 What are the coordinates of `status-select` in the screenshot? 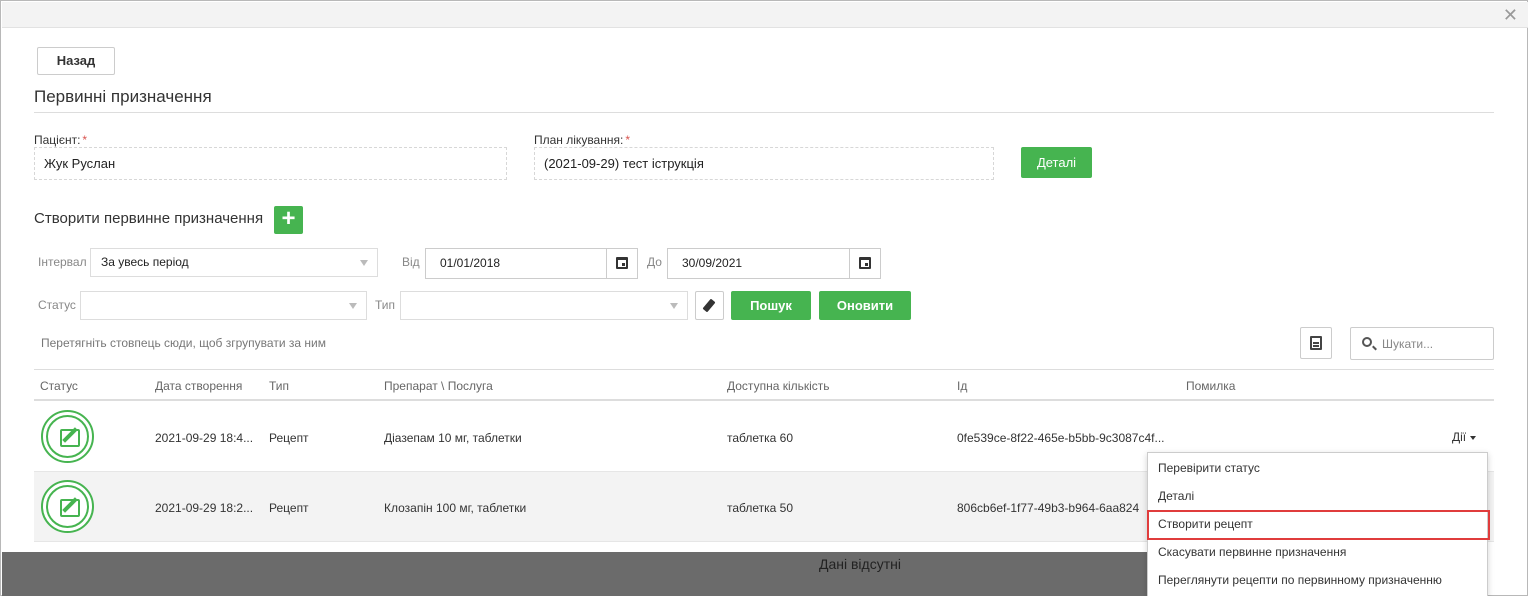 It's located at (223, 305).